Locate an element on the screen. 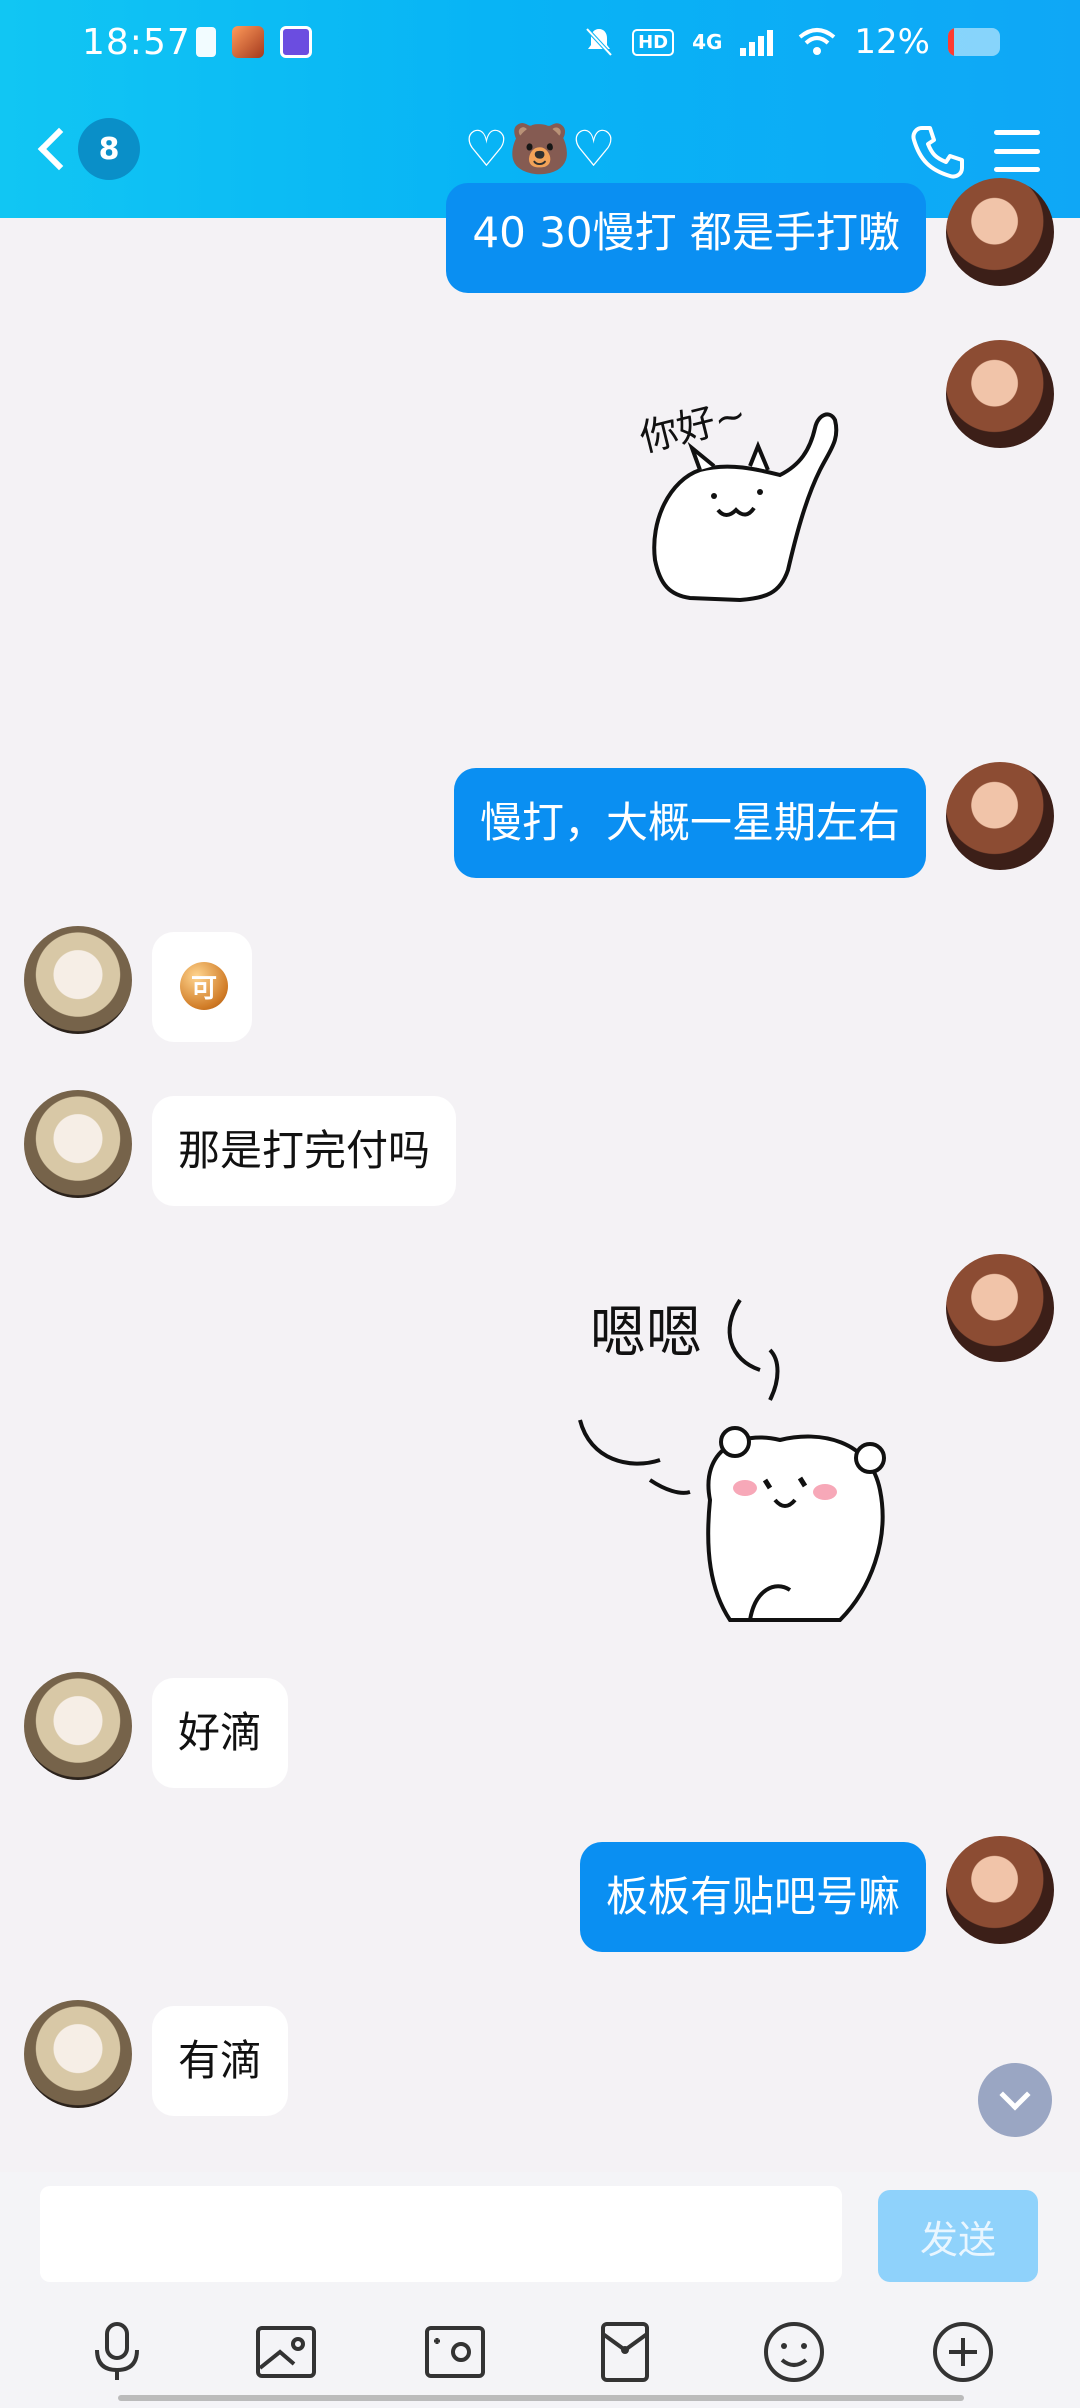 Image resolution: width=1080 pixels, height=2408 pixels. composer: 发送 is located at coordinates (540, 2290).